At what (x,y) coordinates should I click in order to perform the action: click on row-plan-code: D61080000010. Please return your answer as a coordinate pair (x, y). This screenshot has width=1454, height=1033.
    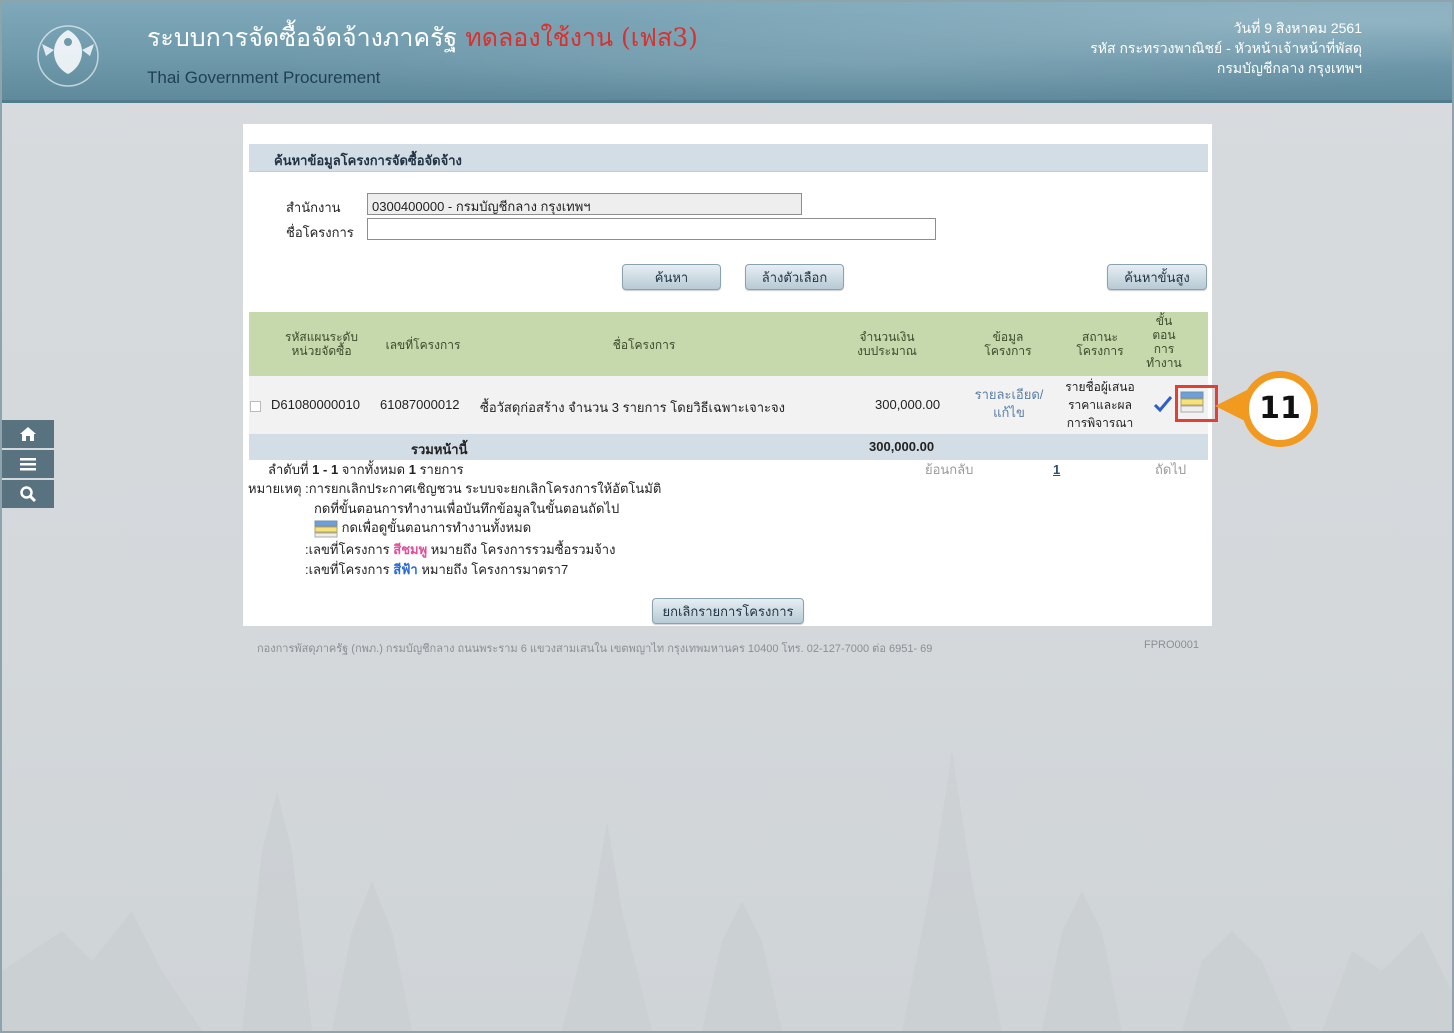
    Looking at the image, I should click on (315, 404).